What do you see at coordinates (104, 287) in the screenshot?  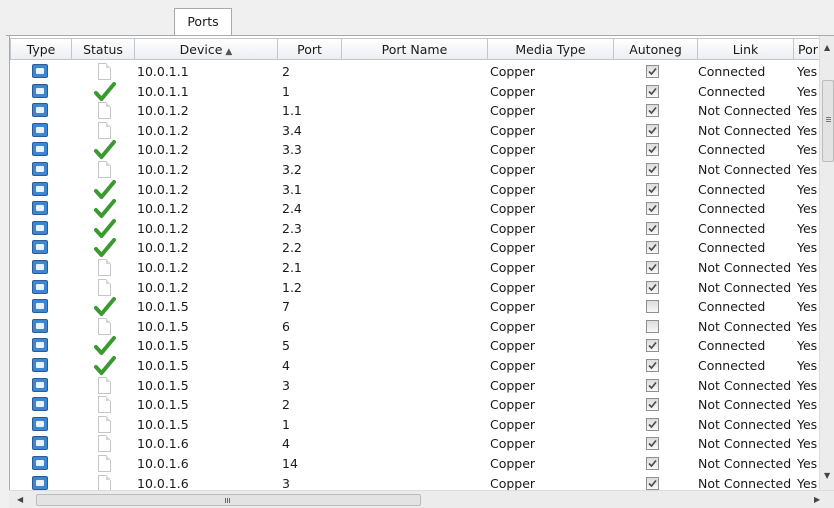 I see `document-icon` at bounding box center [104, 287].